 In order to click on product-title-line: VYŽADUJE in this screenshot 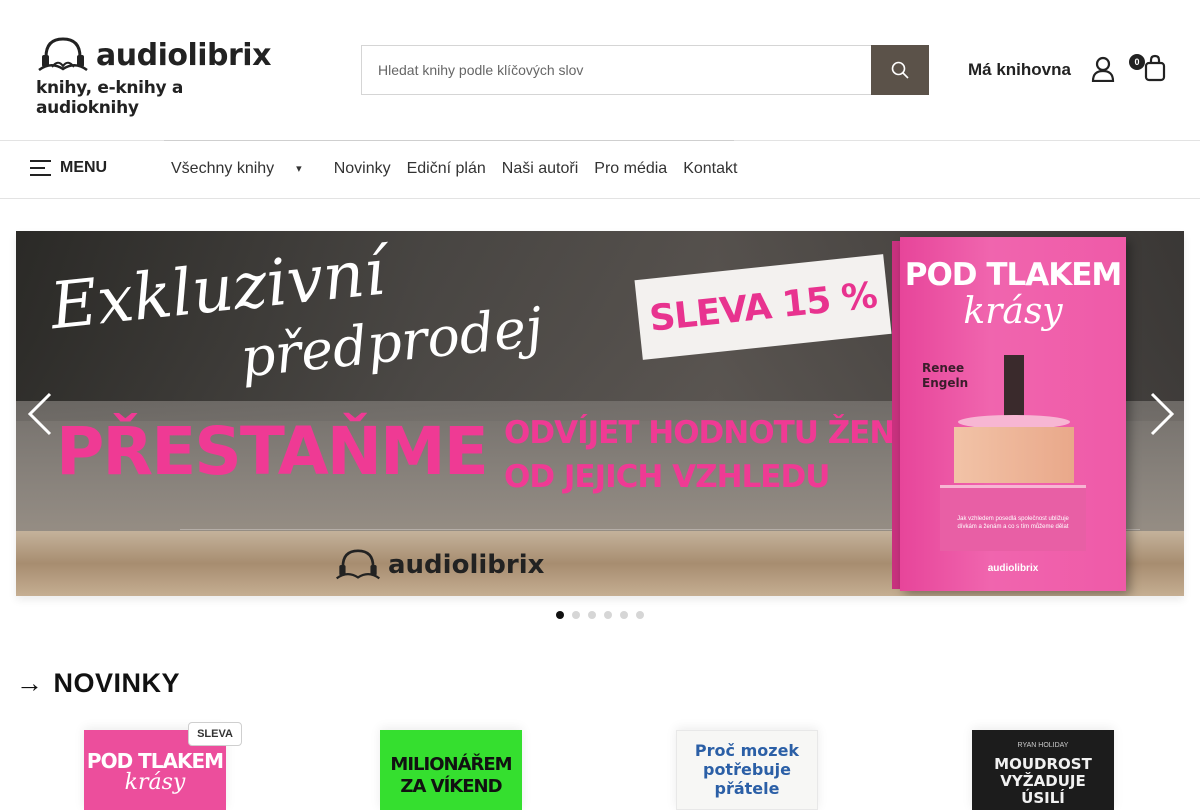, I will do `click(1043, 781)`.